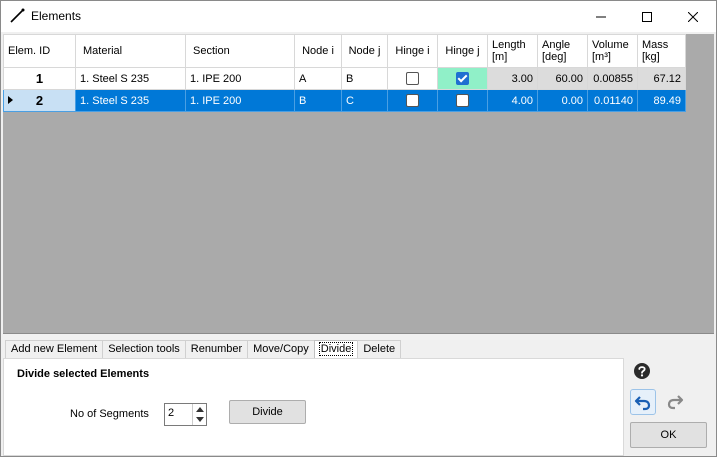  I want to click on redo-icon, so click(675, 402).